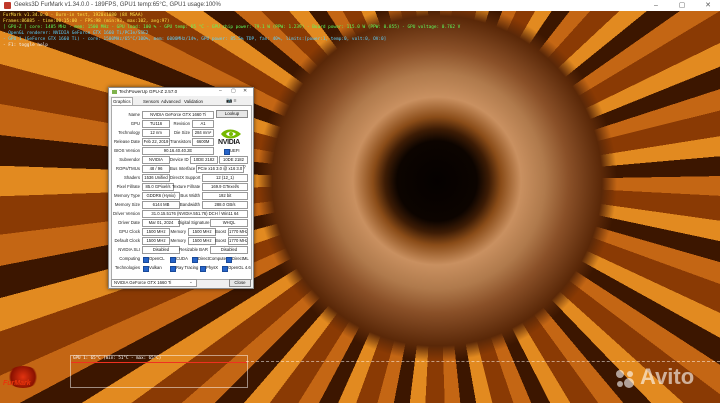 The width and height of the screenshot is (720, 403). Describe the element at coordinates (131, 177) in the screenshot. I see `shaders-label: Shaders` at that location.